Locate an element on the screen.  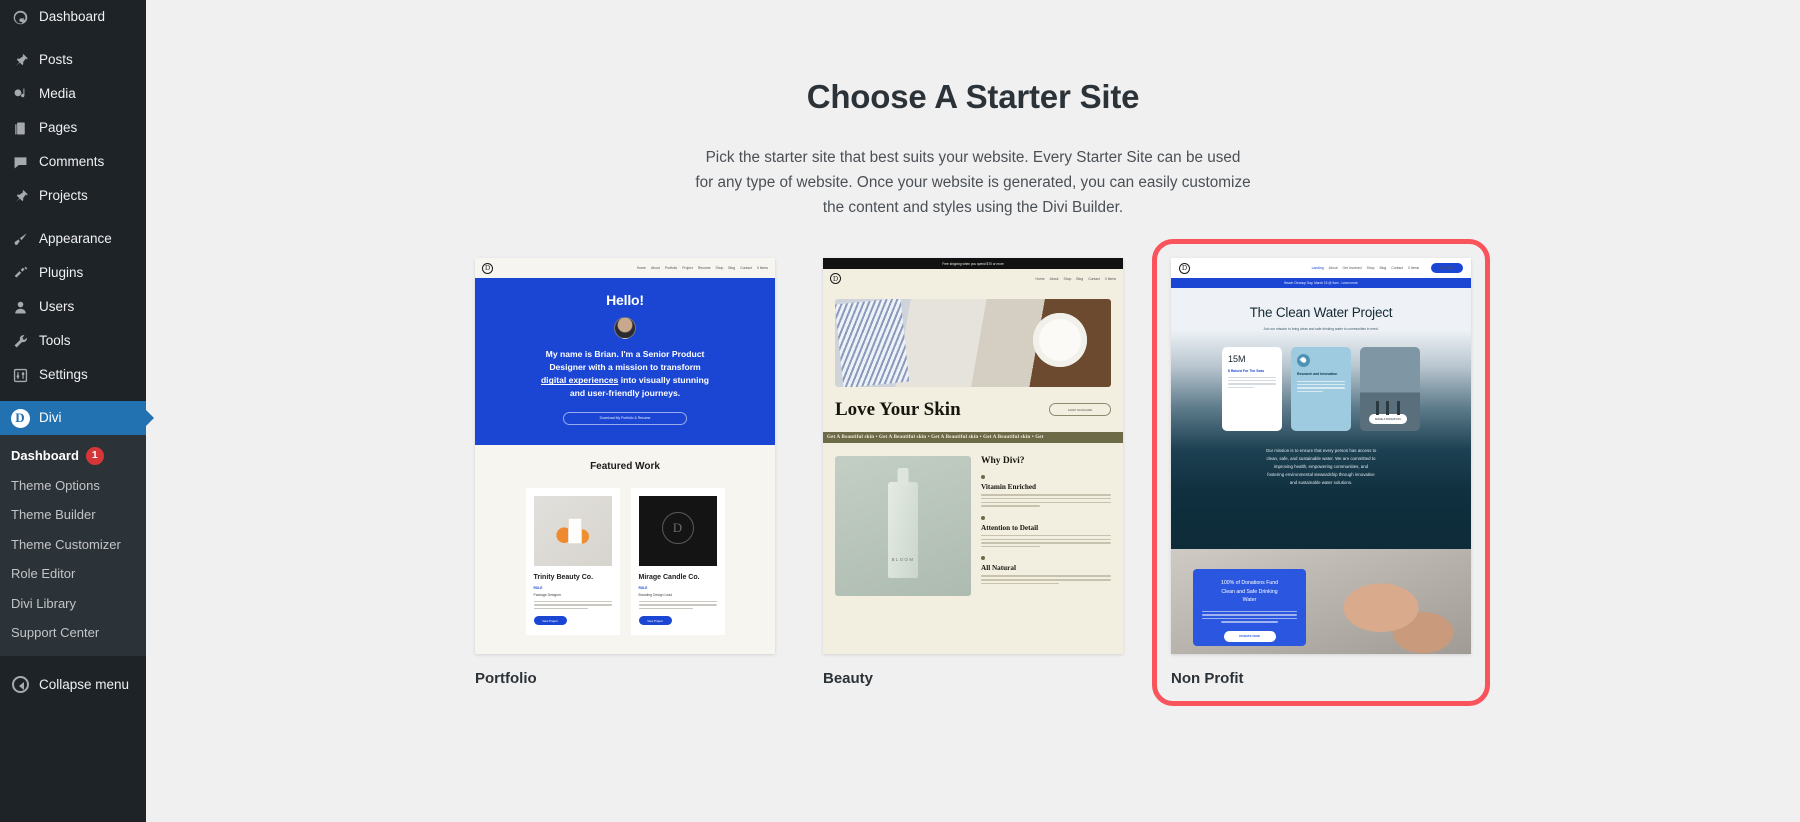
beauty-heading: Love Your Skin is located at coordinates (898, 410).